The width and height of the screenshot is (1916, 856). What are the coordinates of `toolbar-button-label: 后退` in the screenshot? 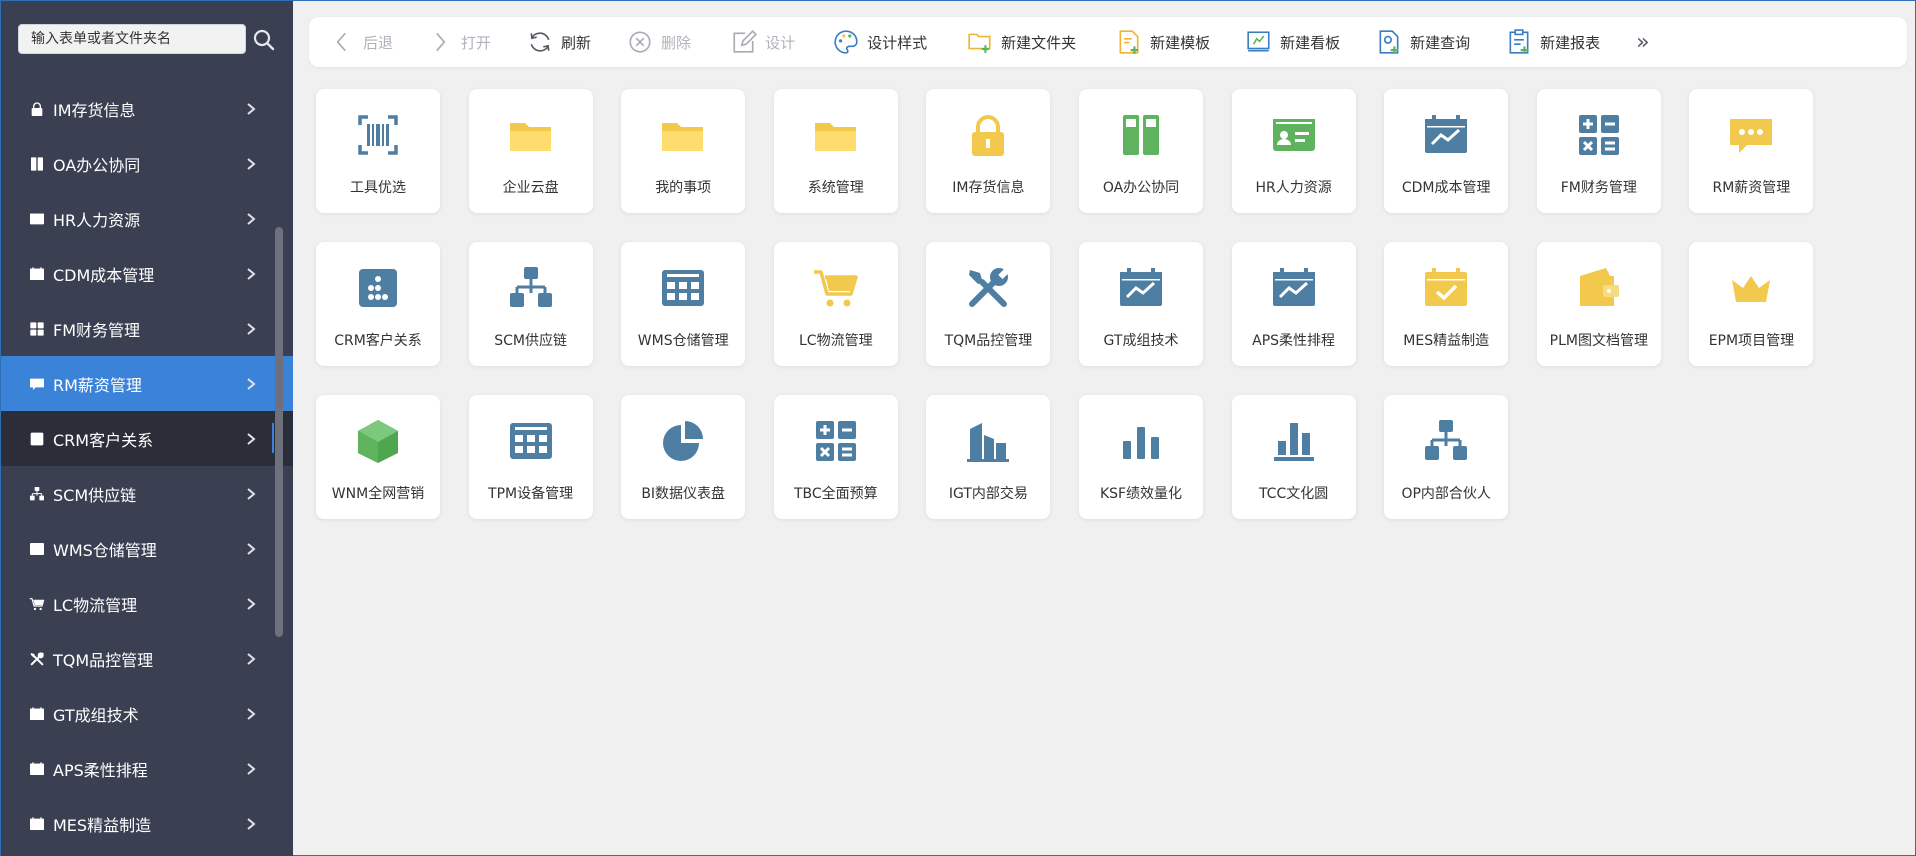 It's located at (378, 42).